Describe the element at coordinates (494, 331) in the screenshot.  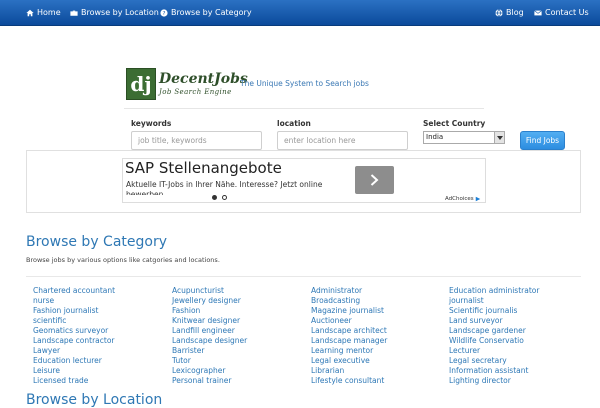
I see `category-link: Landscape gardener` at that location.